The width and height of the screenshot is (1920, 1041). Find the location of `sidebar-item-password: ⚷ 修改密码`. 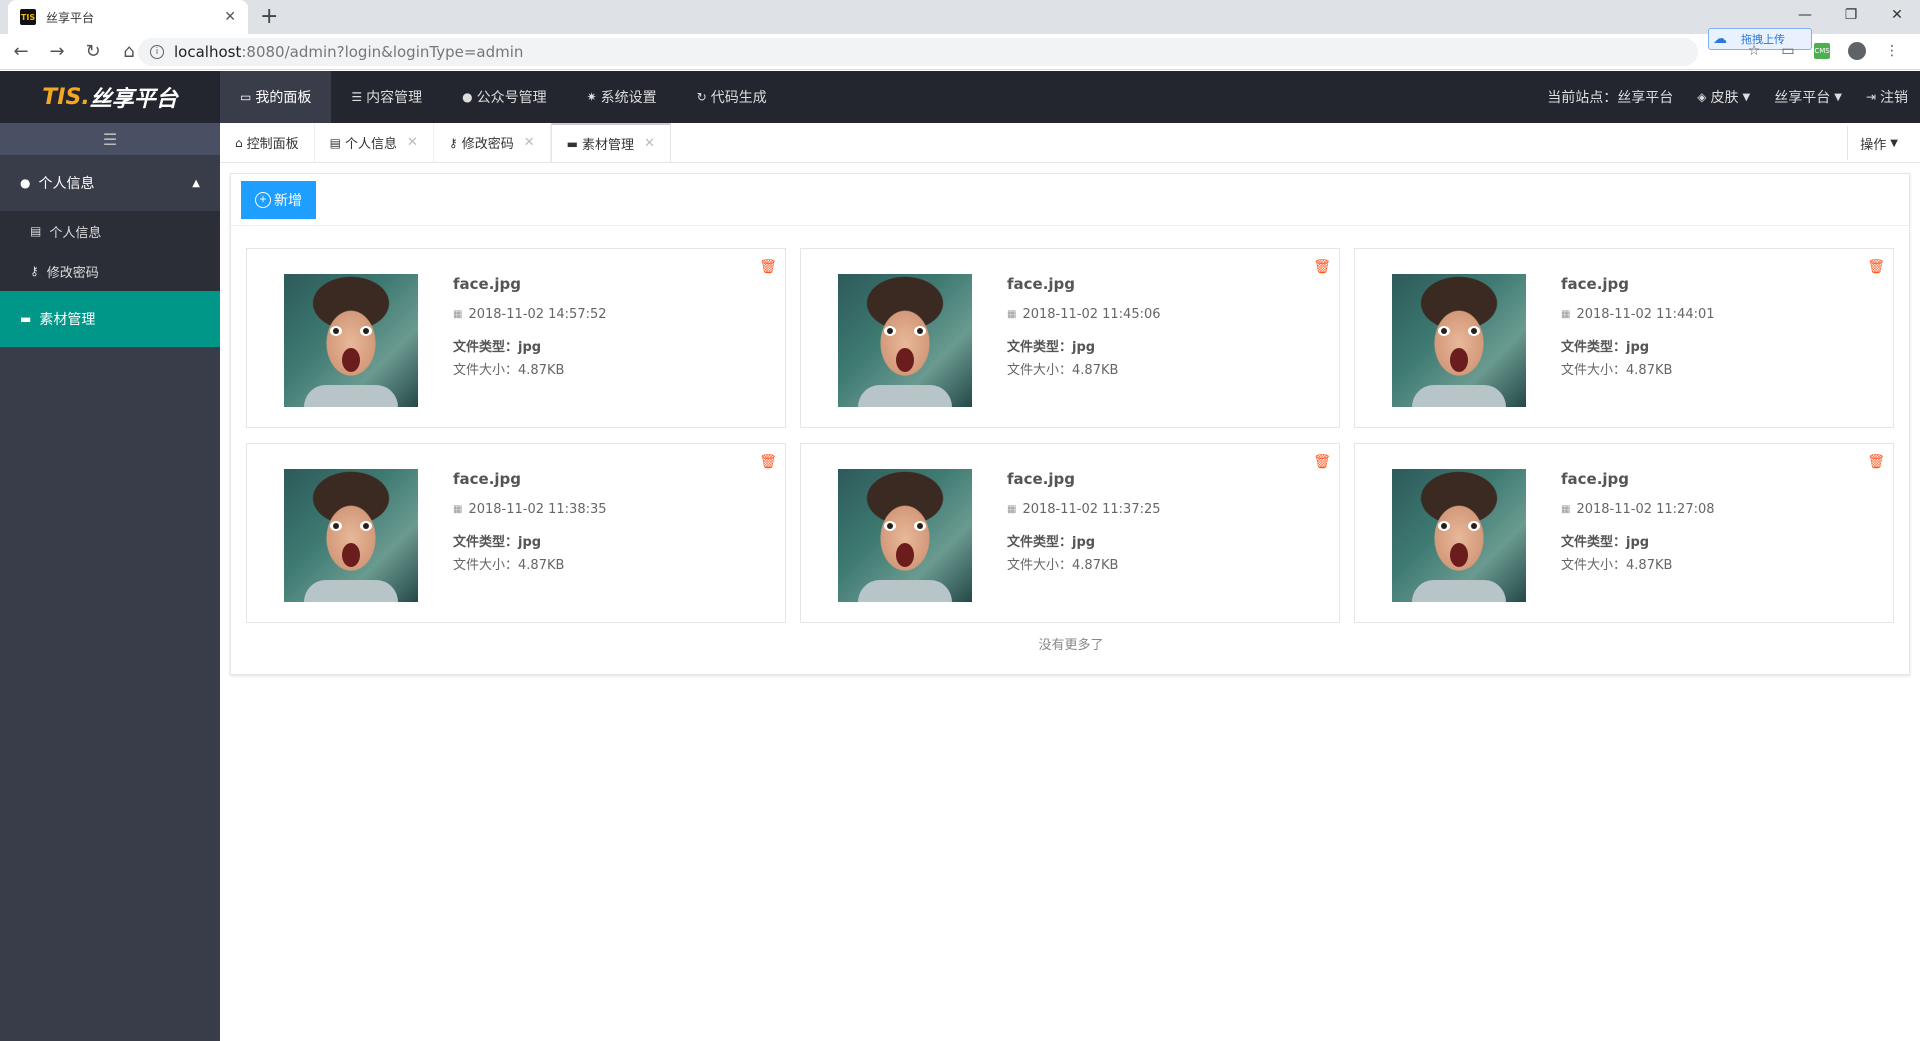

sidebar-item-password: ⚷ 修改密码 is located at coordinates (110, 271).